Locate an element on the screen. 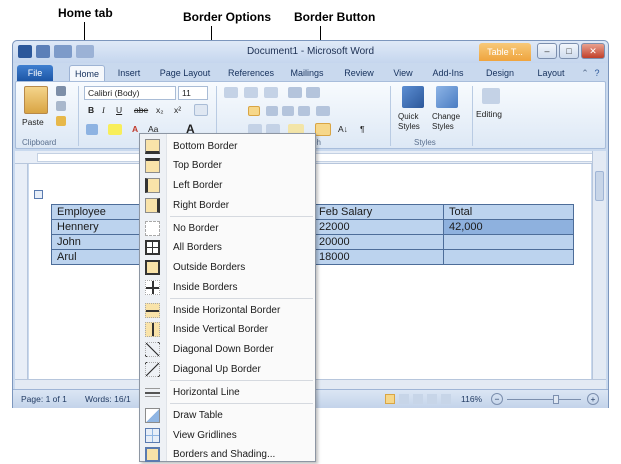  copy-icon is located at coordinates (61, 106).